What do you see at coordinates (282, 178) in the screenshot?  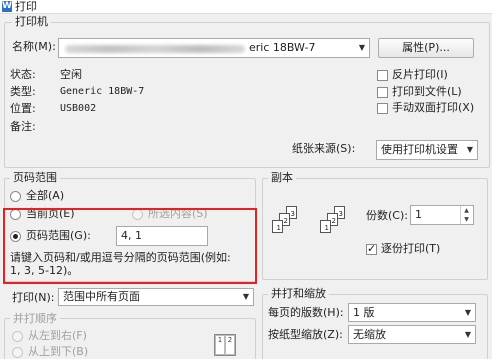 I see `copies-legend: 副本` at bounding box center [282, 178].